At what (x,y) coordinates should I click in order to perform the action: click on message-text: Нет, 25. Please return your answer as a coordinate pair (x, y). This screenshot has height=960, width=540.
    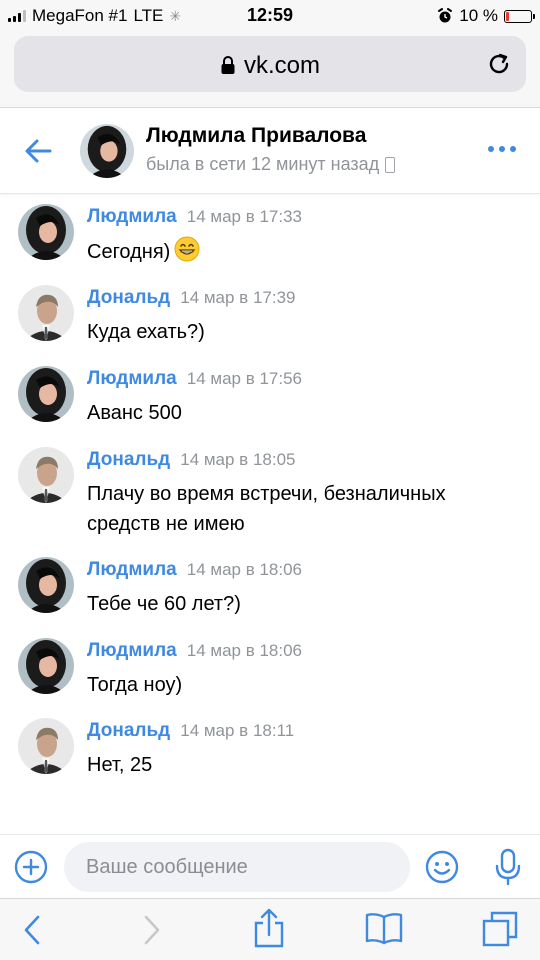
    Looking at the image, I should click on (120, 765).